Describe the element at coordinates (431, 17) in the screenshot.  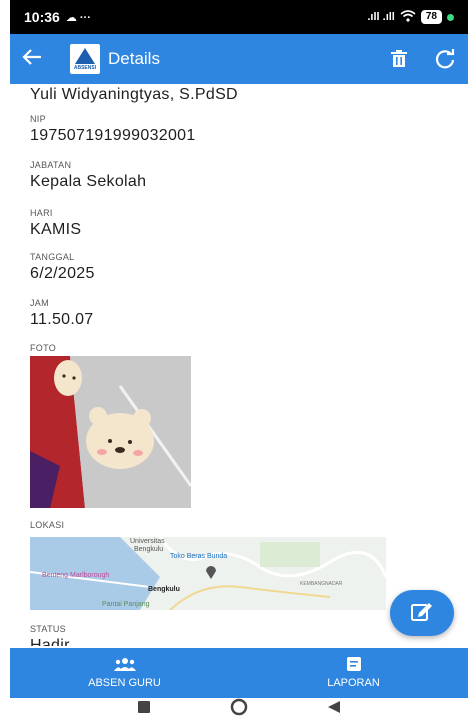
I see `battery-icon: 78` at that location.